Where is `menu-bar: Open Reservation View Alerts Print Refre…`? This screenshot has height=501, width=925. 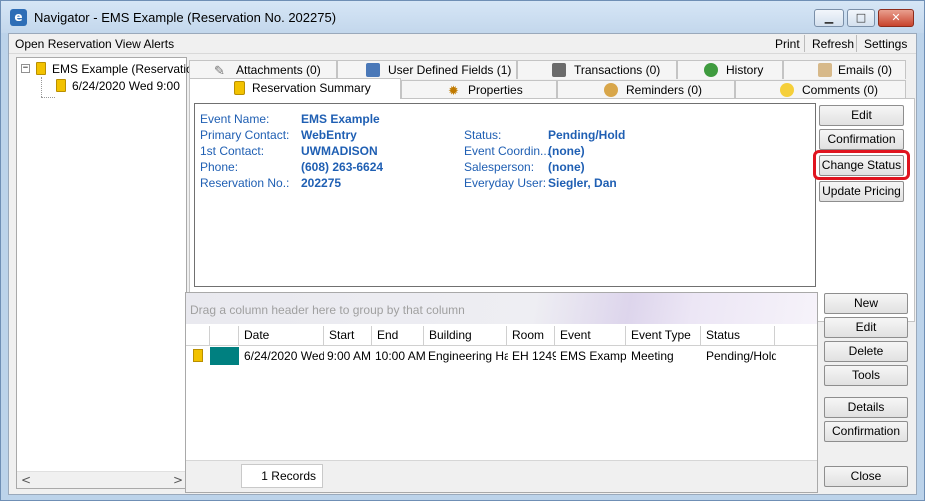
menu-bar: Open Reservation View Alerts Print Refre… is located at coordinates (462, 44).